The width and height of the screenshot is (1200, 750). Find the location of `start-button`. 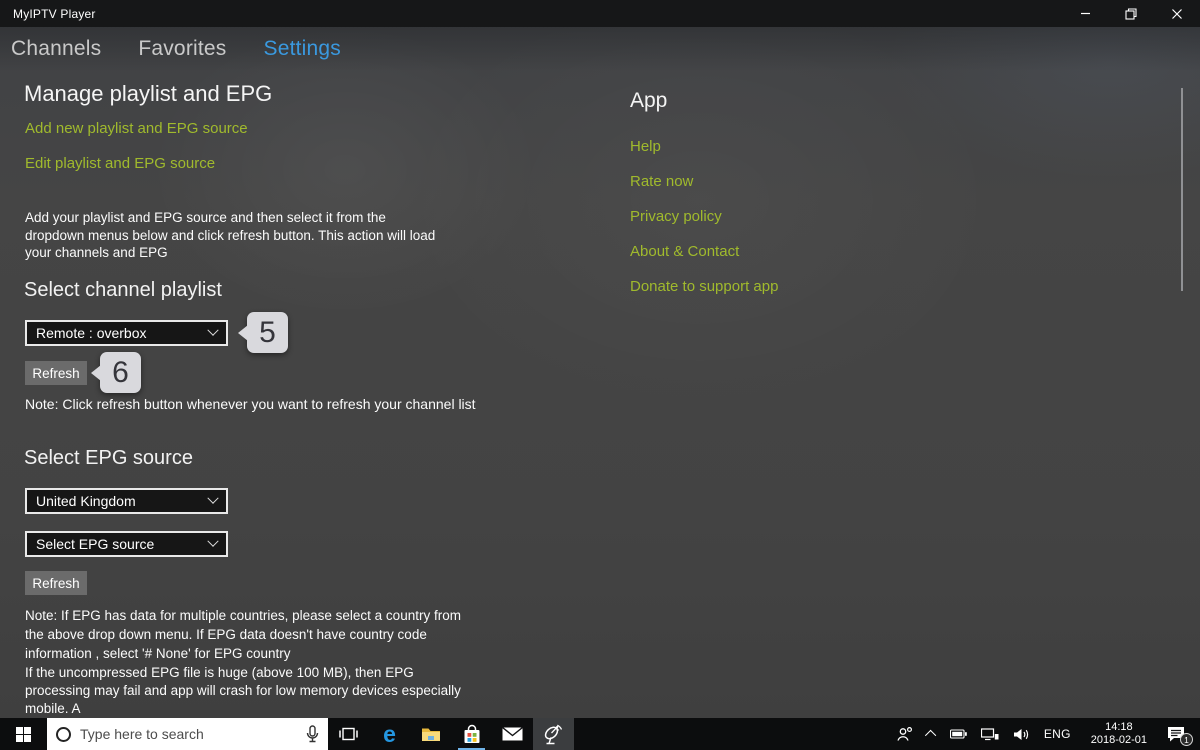

start-button is located at coordinates (23, 734).